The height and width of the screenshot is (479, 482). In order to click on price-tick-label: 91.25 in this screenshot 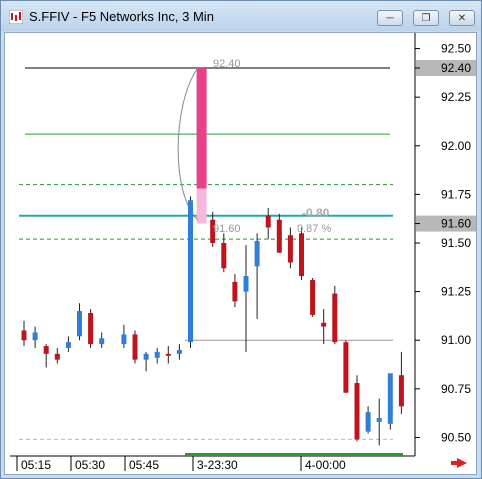, I will do `click(456, 292)`.